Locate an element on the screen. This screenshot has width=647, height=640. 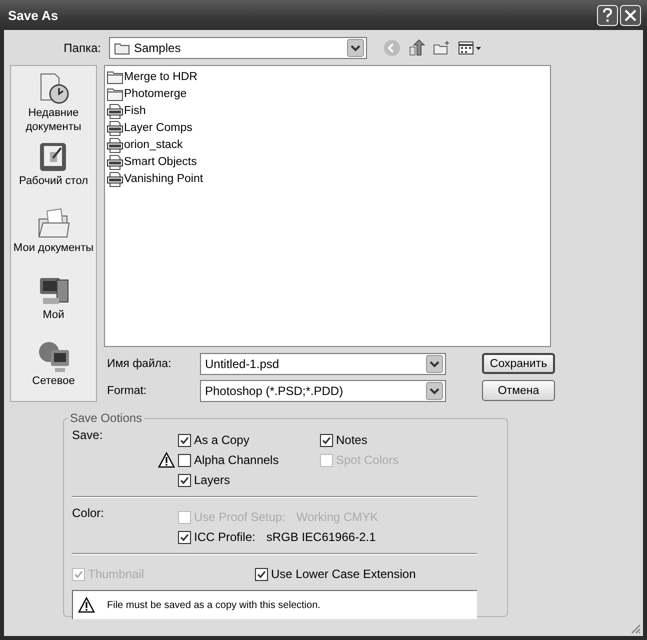
place-label: Мой is located at coordinates (53, 315).